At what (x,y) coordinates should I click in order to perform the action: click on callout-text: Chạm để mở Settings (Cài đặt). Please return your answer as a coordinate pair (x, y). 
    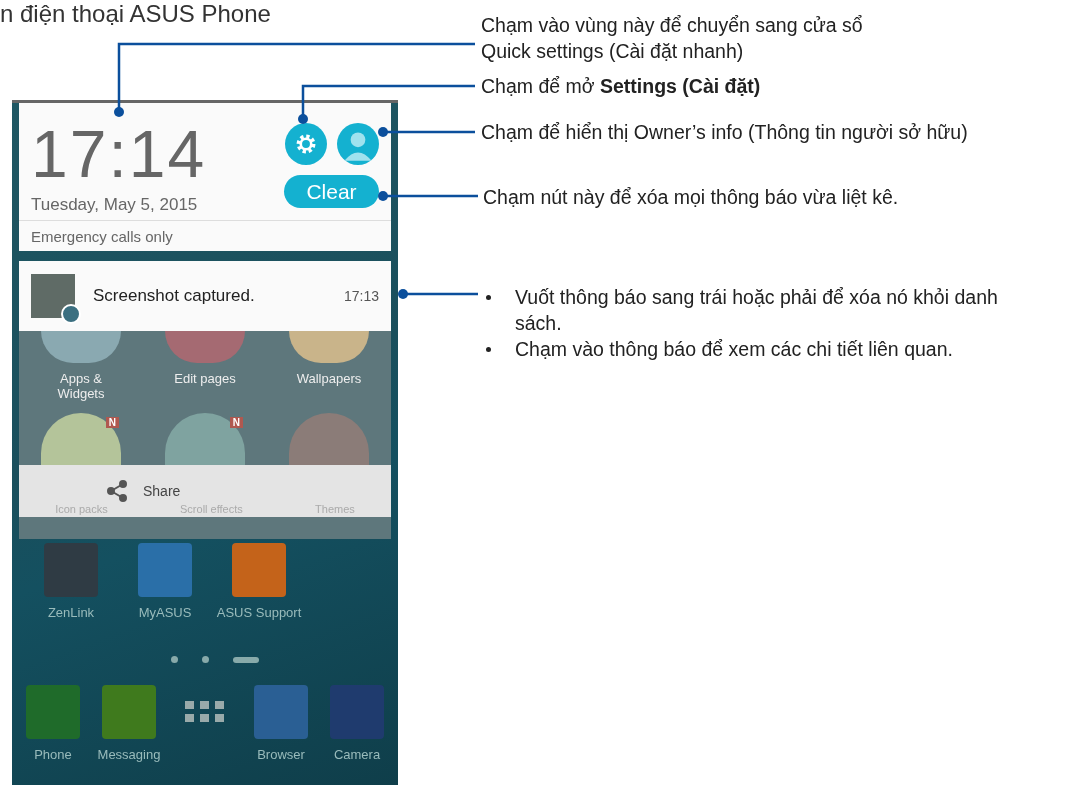
    Looking at the image, I should click on (621, 86).